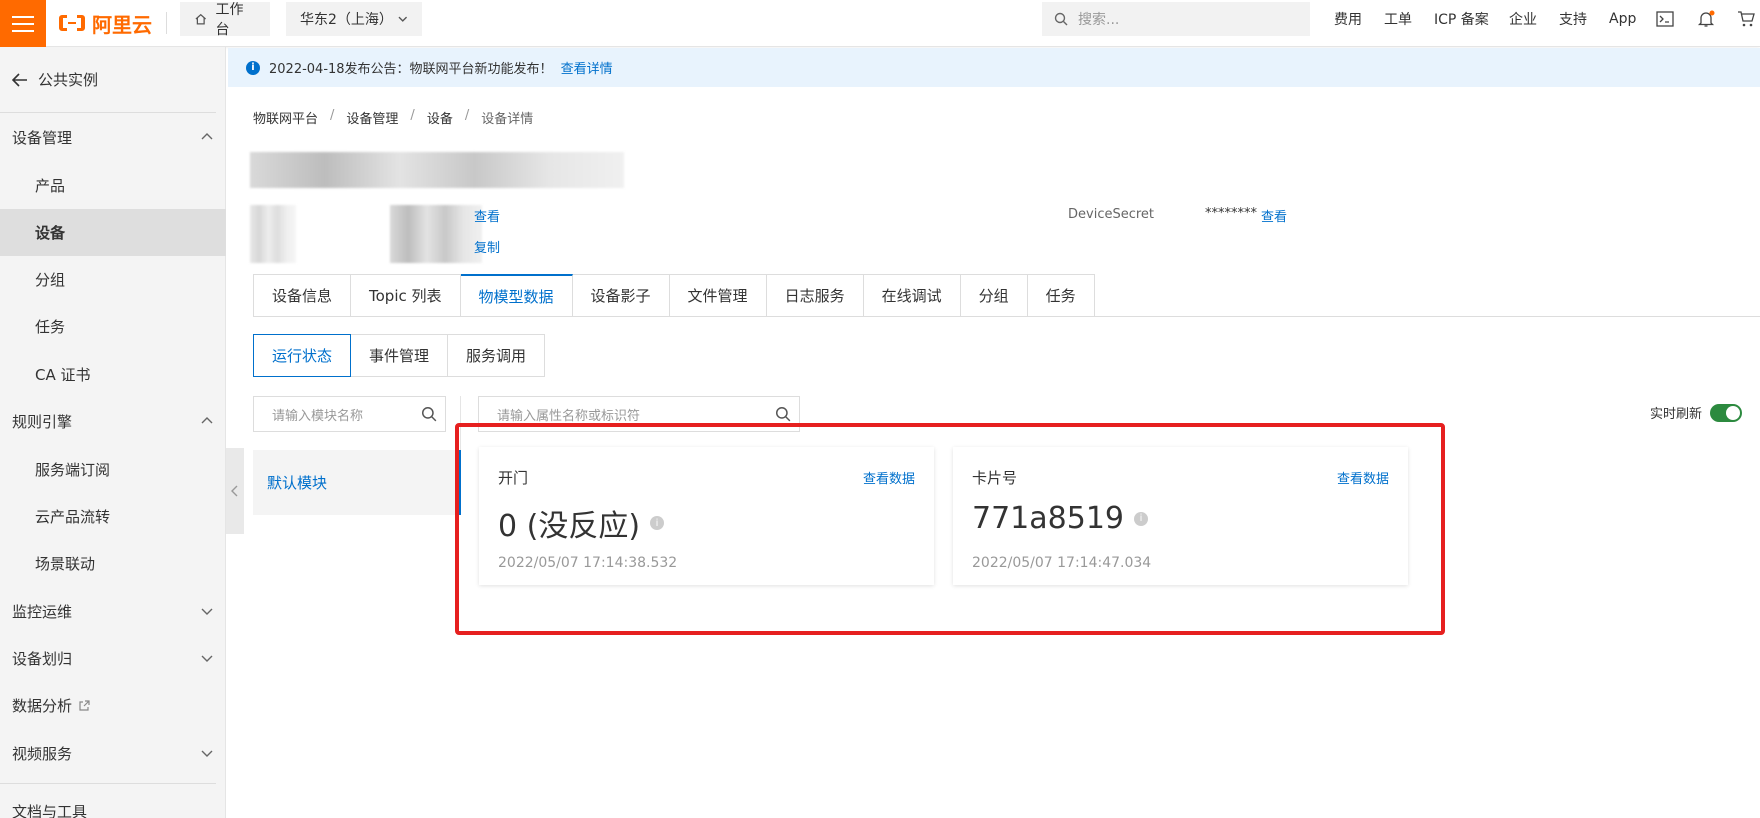  What do you see at coordinates (273, 234) in the screenshot?
I see `device-info-label-redacted` at bounding box center [273, 234].